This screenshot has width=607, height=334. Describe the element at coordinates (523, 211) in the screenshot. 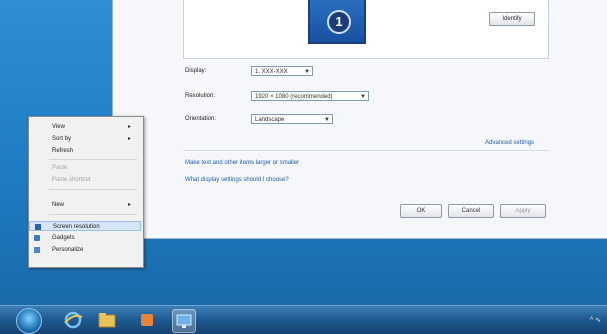

I see `apply-button: Apply` at that location.